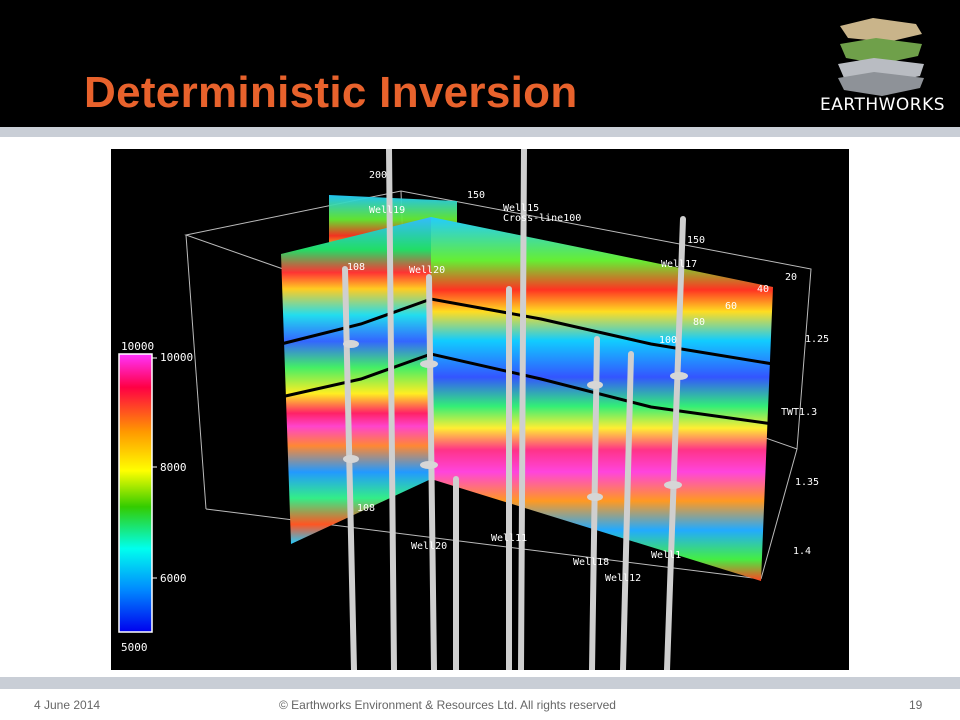 This screenshot has width=960, height=720. I want to click on well-label-20-bottom: Well20, so click(429, 546).